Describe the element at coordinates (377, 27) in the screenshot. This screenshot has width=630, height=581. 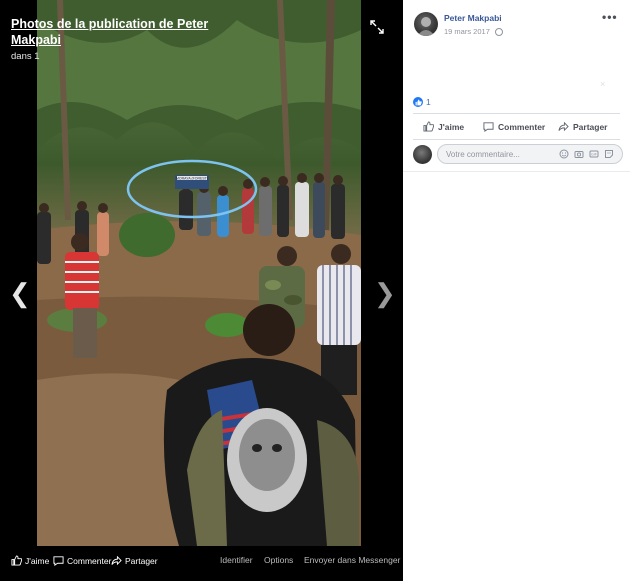
I see `fullscreen-icon` at that location.